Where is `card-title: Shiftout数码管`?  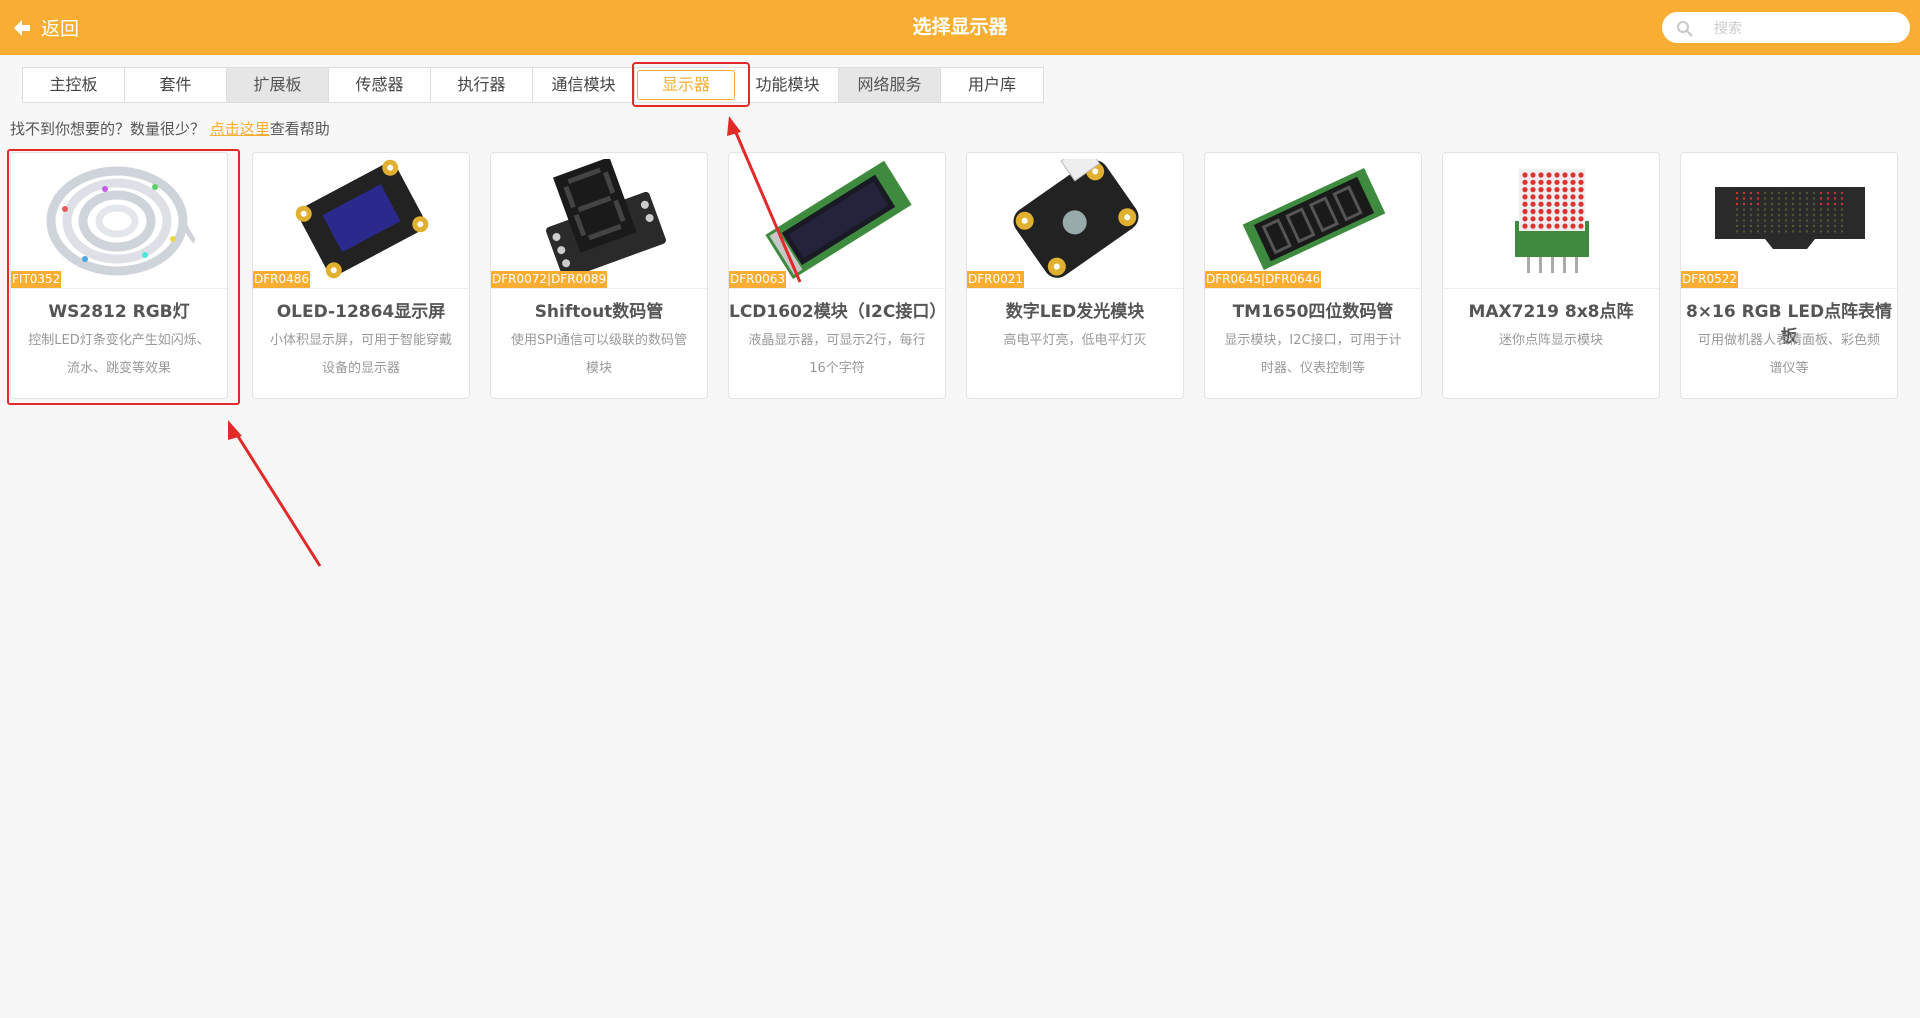 card-title: Shiftout数码管 is located at coordinates (599, 312).